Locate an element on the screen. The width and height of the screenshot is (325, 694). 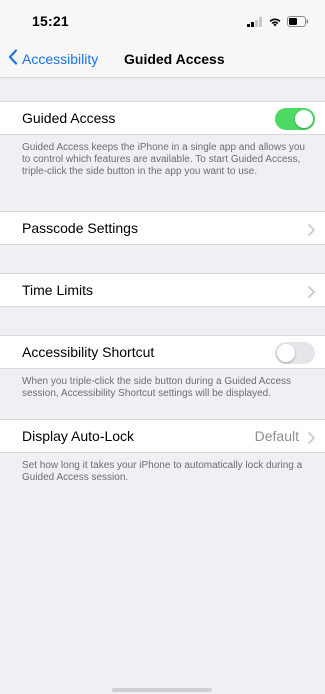
status-time: 15:21 is located at coordinates (50, 21).